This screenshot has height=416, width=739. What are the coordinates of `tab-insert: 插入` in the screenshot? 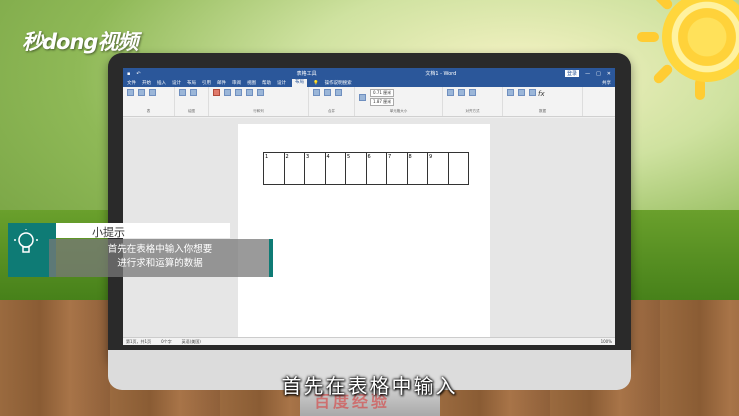 It's located at (161, 83).